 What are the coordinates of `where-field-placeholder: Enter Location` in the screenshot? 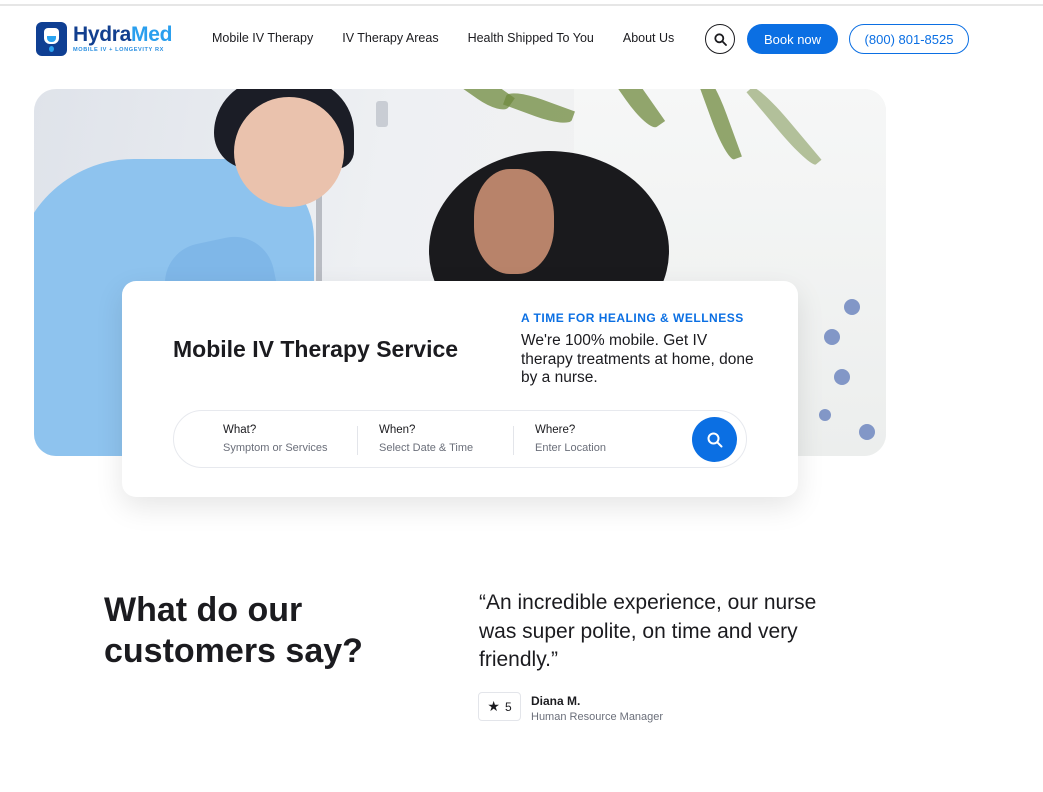 It's located at (570, 448).